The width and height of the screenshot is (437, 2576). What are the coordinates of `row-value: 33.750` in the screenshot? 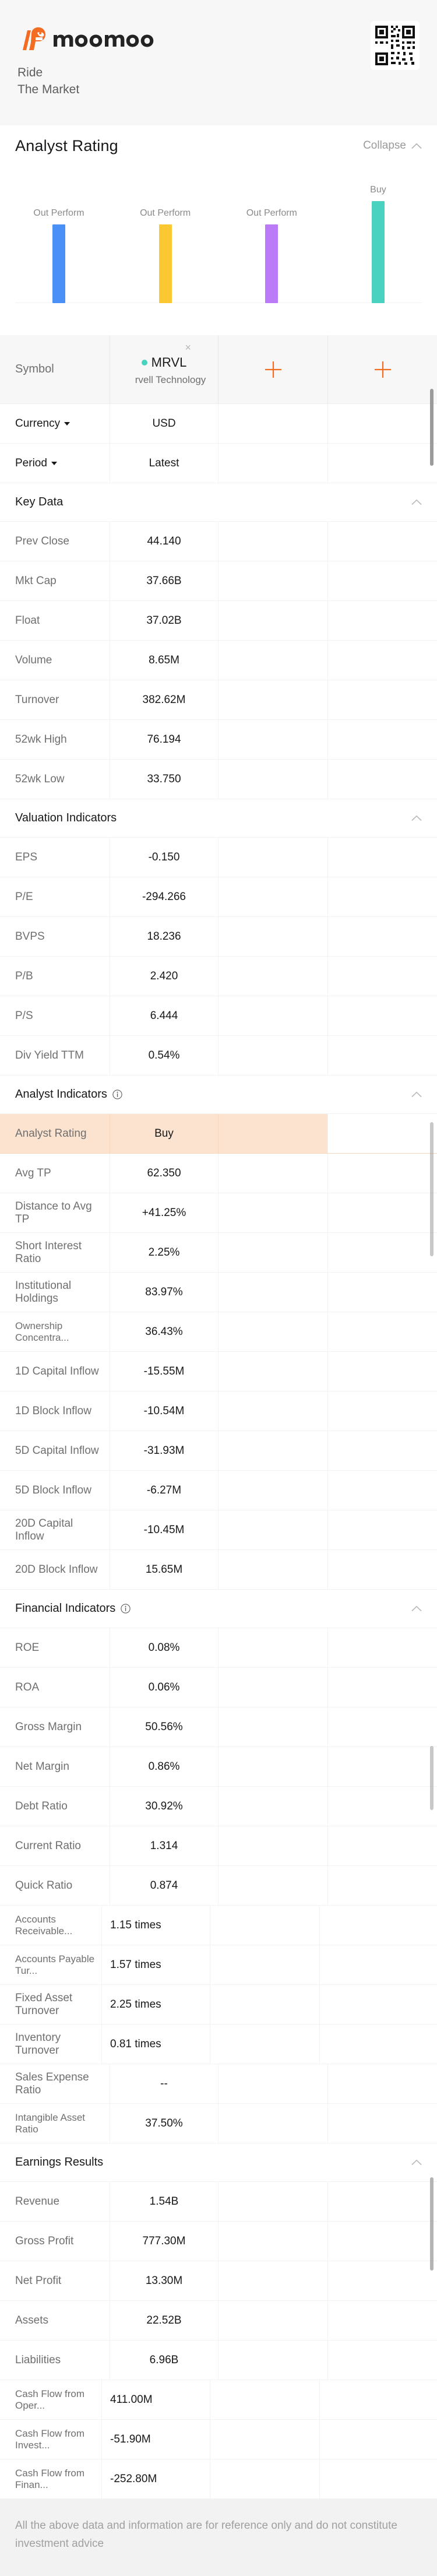 It's located at (164, 779).